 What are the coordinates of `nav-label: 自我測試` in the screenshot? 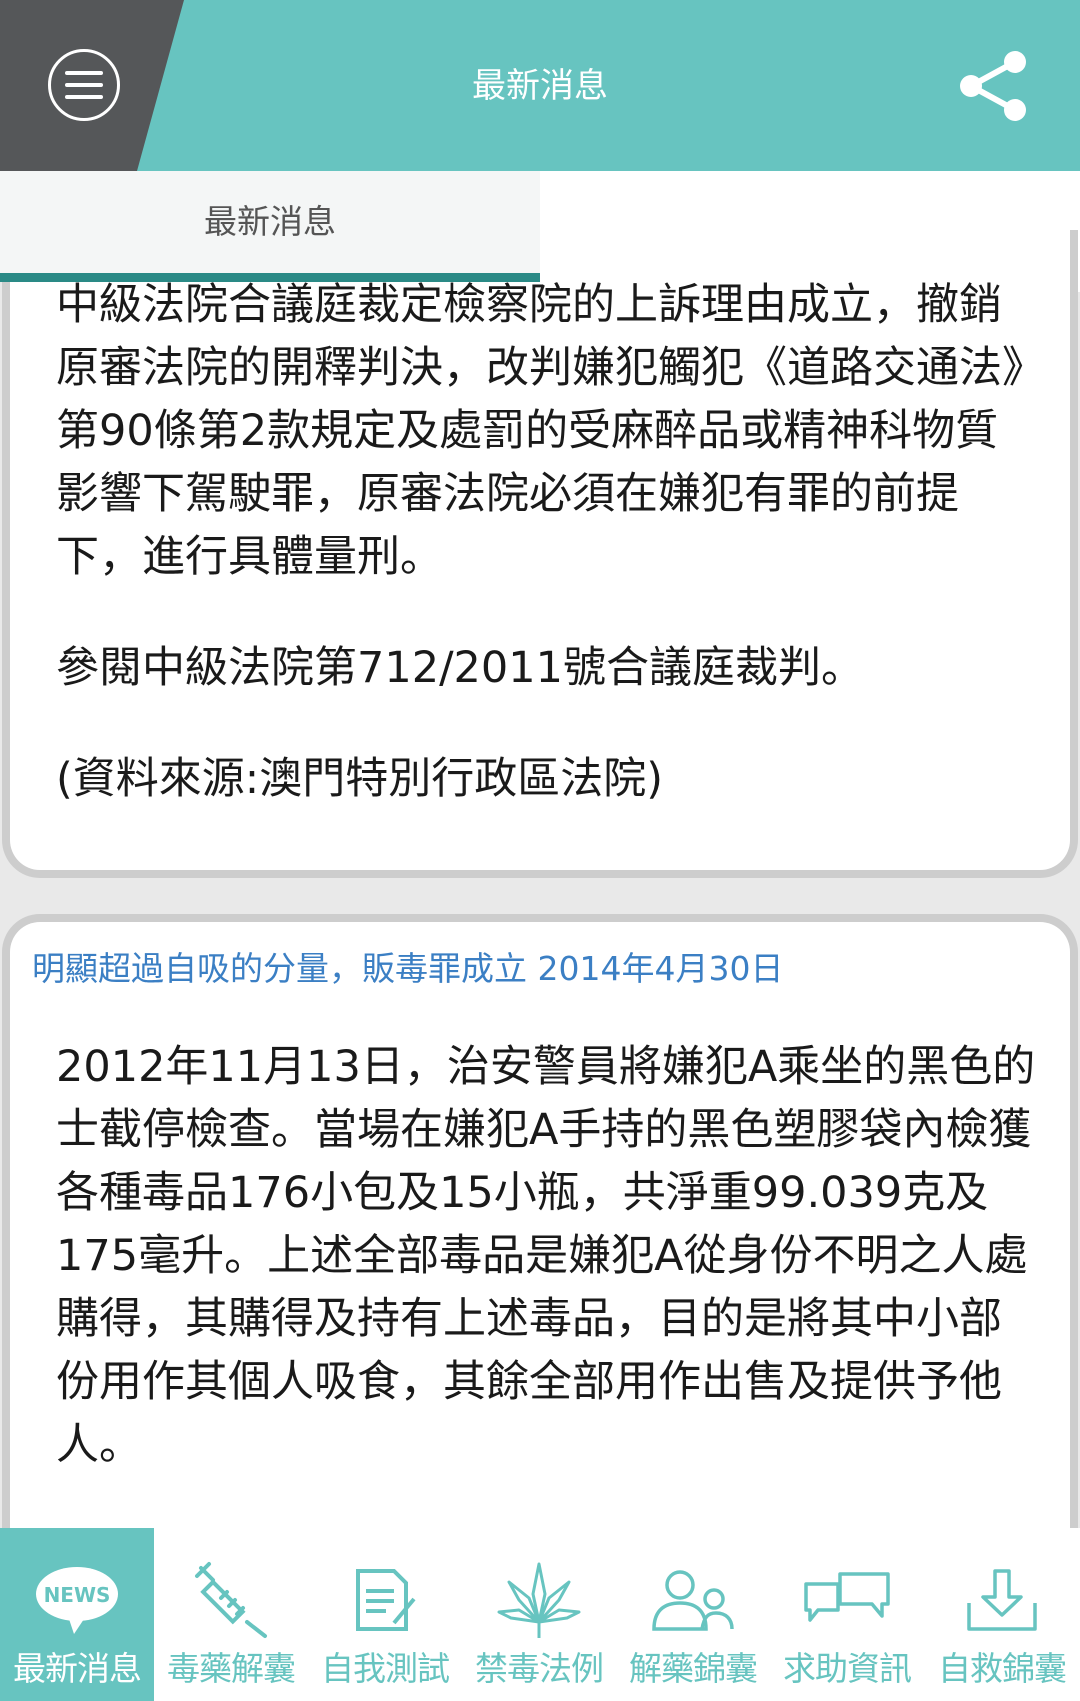 It's located at (385, 1668).